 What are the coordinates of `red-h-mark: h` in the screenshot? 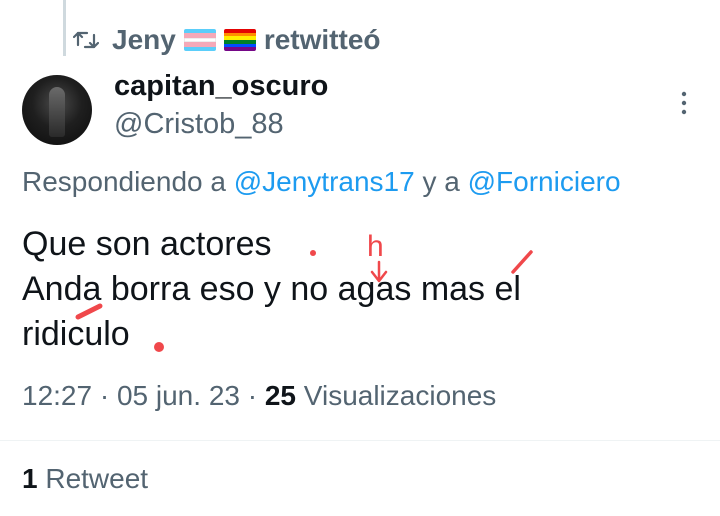 It's located at (375, 246).